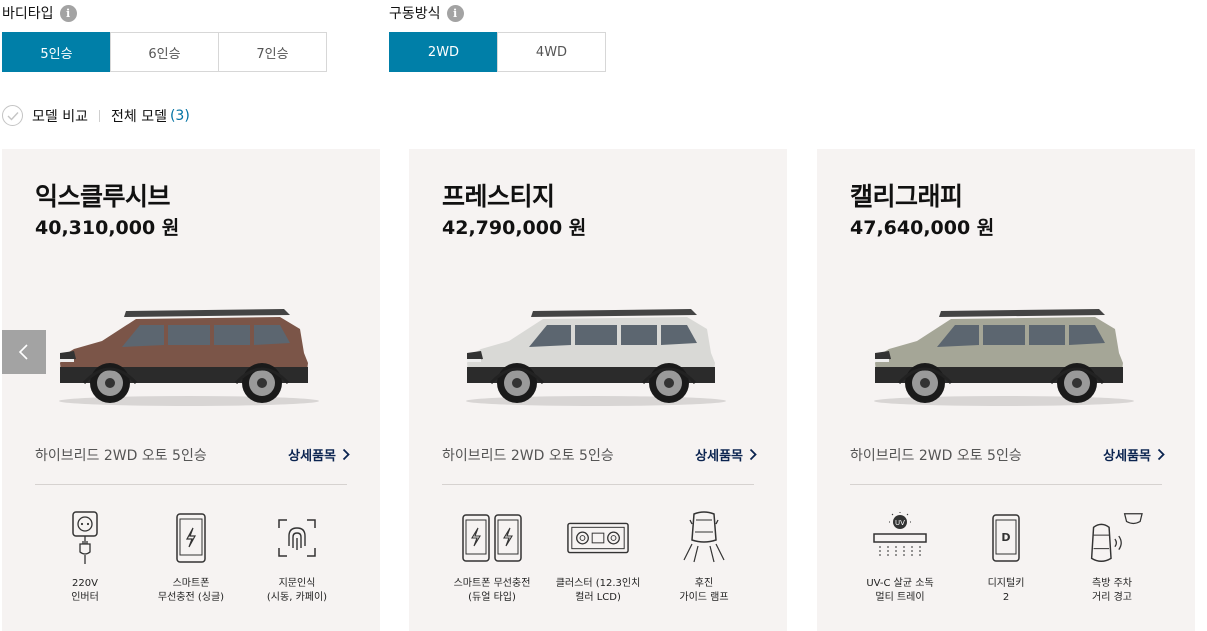 This screenshot has height=631, width=1207. Describe the element at coordinates (179, 115) in the screenshot. I see `model-count: (3)` at that location.